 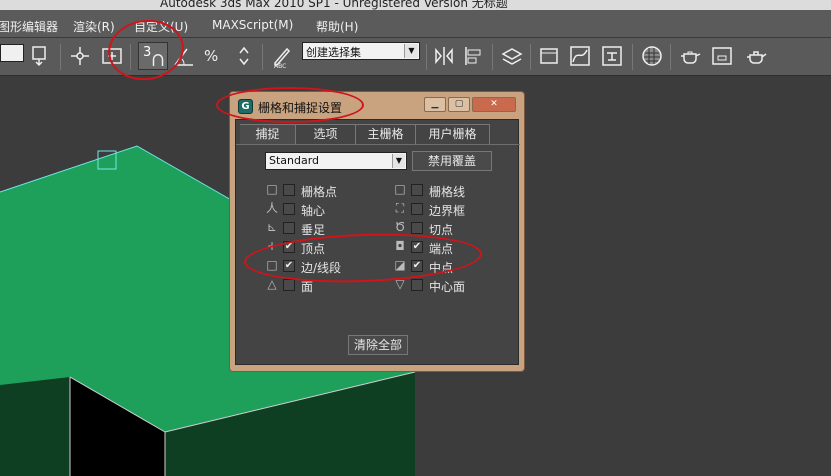 I want to click on render-setup-button, so click(x=690, y=56).